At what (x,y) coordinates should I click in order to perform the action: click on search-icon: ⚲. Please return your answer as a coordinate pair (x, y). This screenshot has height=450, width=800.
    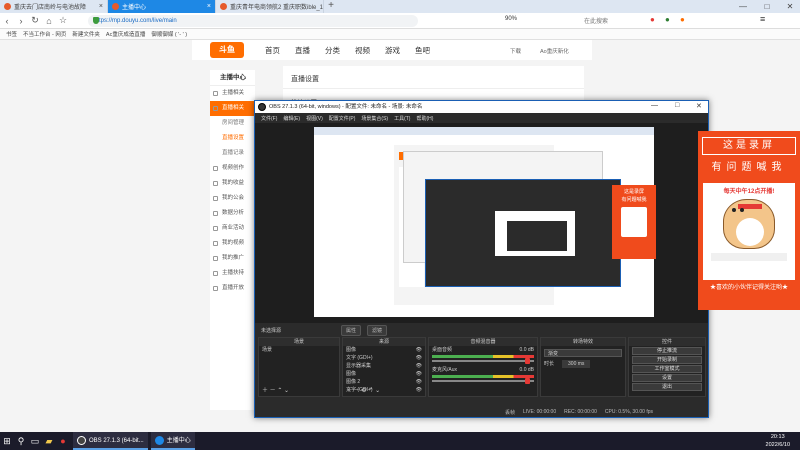
    Looking at the image, I should click on (21, 441).